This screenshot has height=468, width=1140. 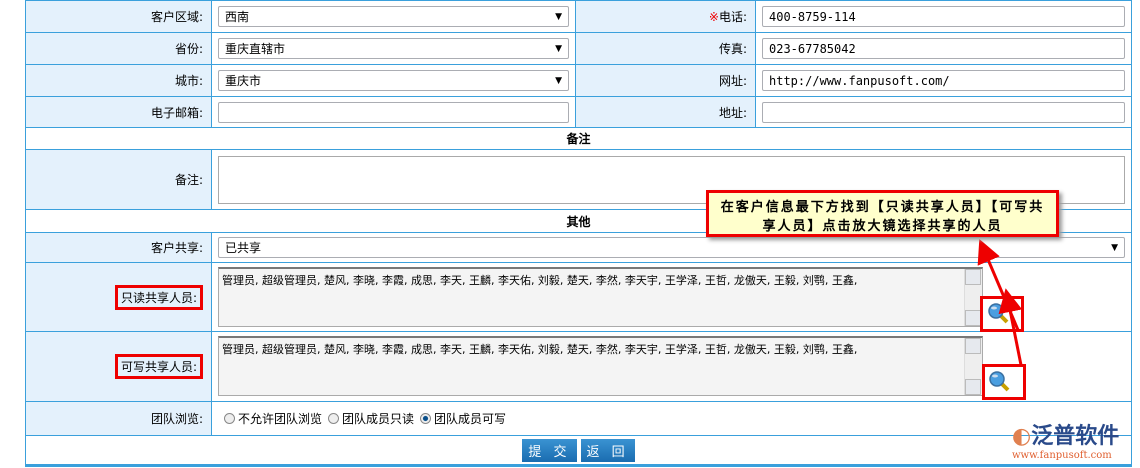 What do you see at coordinates (1075, 436) in the screenshot?
I see `logo-name: 泛普软件` at bounding box center [1075, 436].